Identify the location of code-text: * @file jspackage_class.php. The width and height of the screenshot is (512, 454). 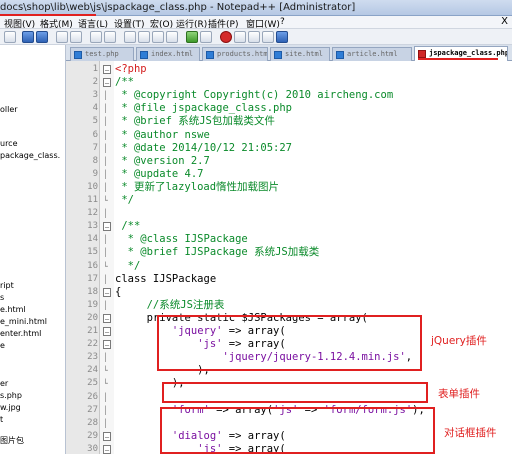
(203, 108).